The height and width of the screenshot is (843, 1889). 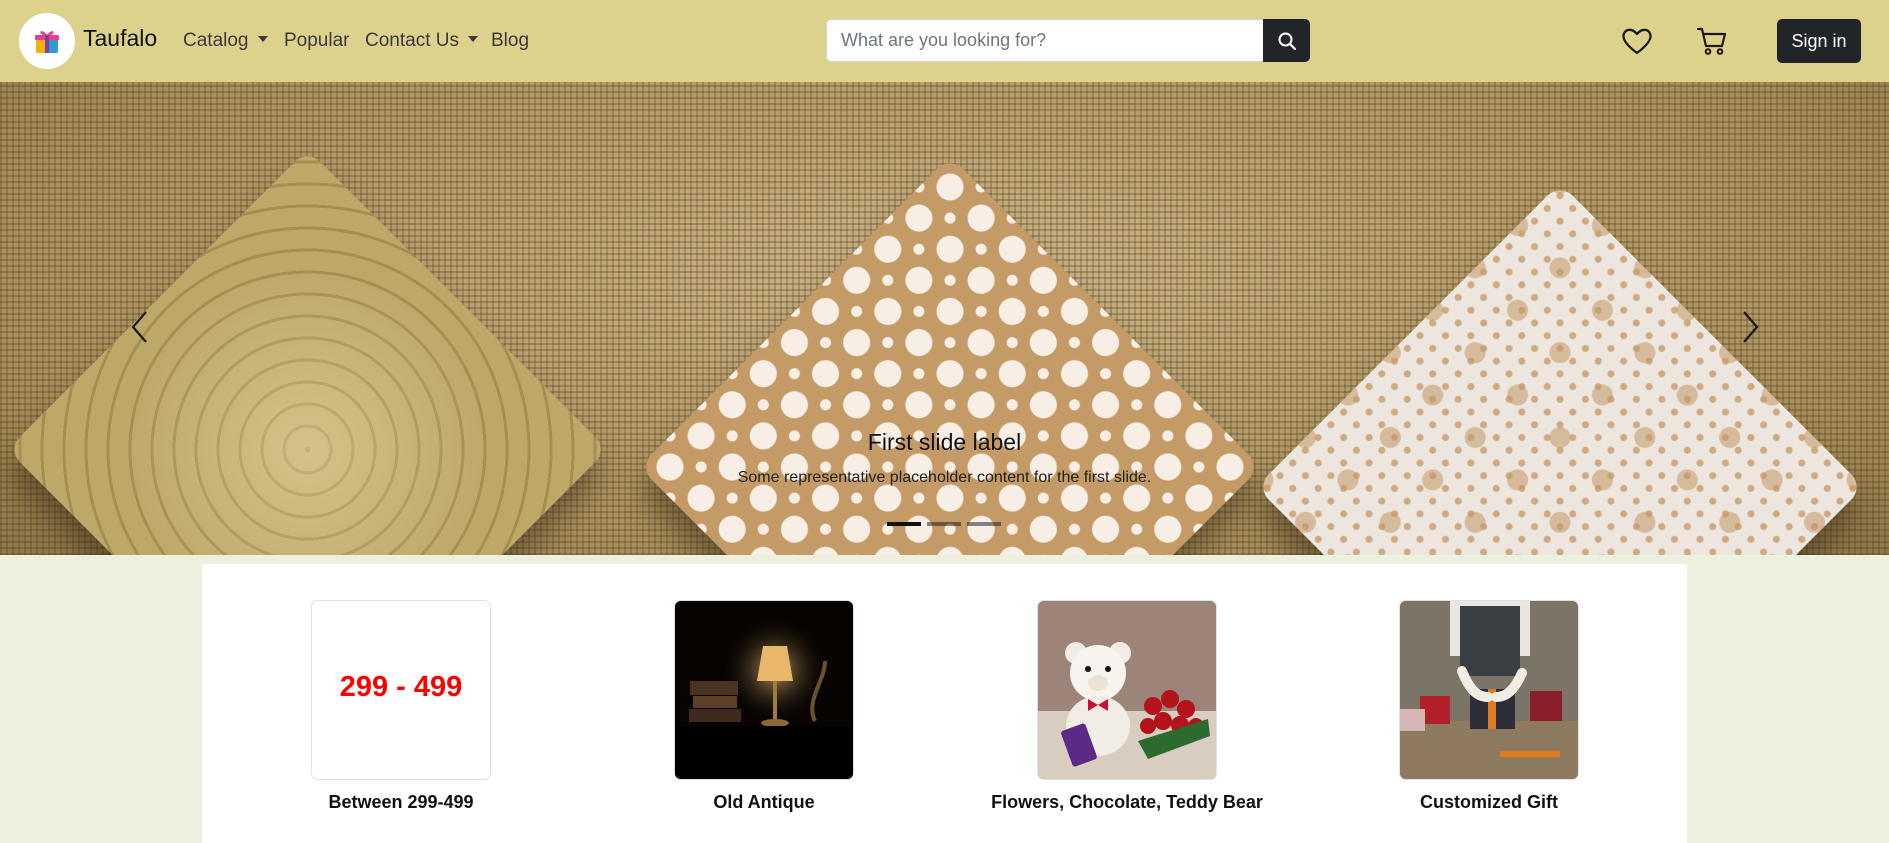 What do you see at coordinates (120, 38) in the screenshot?
I see `brand-name: Taufalo` at bounding box center [120, 38].